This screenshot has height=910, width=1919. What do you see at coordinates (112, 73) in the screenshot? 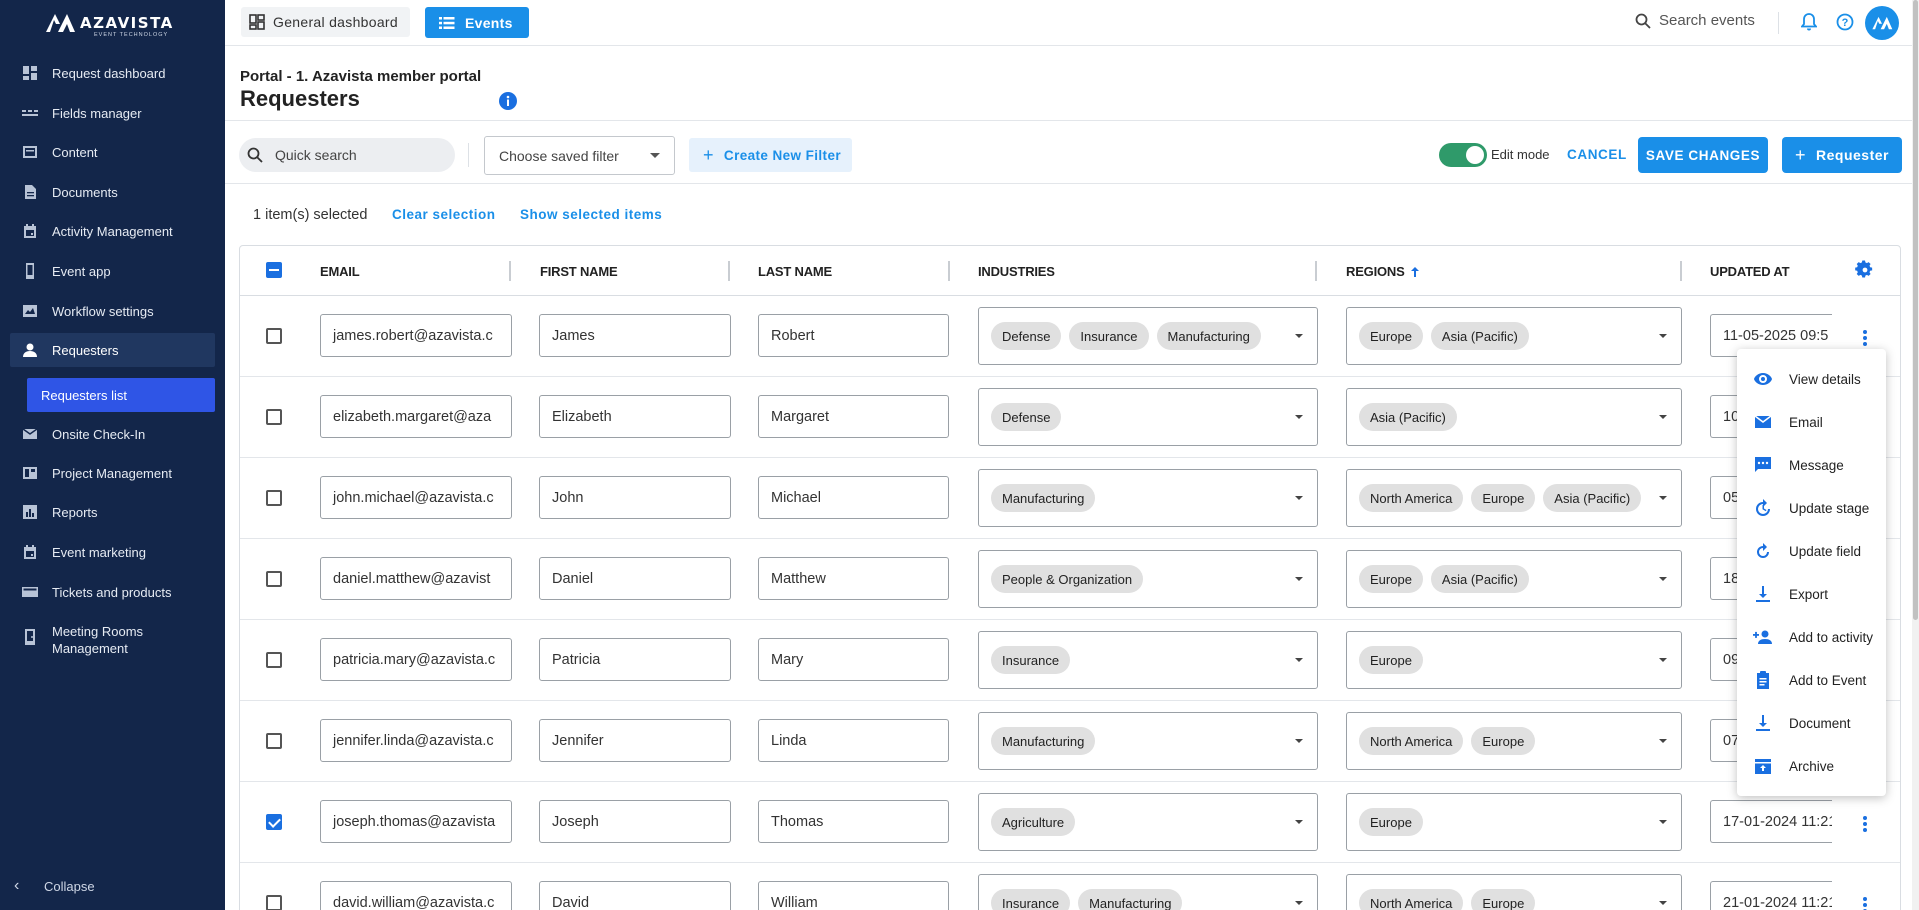
I see `sidebar-item-request-dashboard: Request dashboard` at bounding box center [112, 73].